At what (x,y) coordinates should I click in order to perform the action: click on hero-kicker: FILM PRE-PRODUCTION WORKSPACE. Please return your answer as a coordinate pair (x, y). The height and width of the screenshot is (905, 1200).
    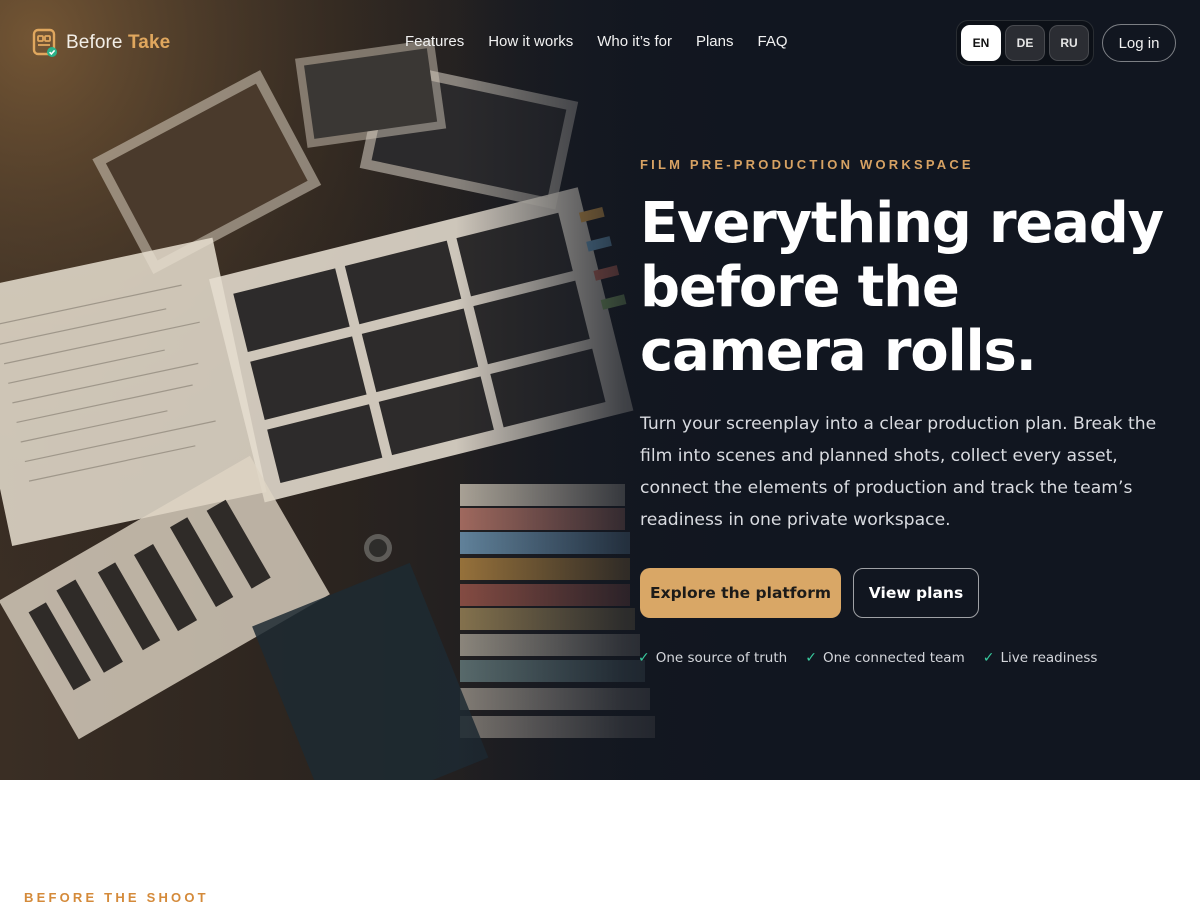
    Looking at the image, I should click on (807, 164).